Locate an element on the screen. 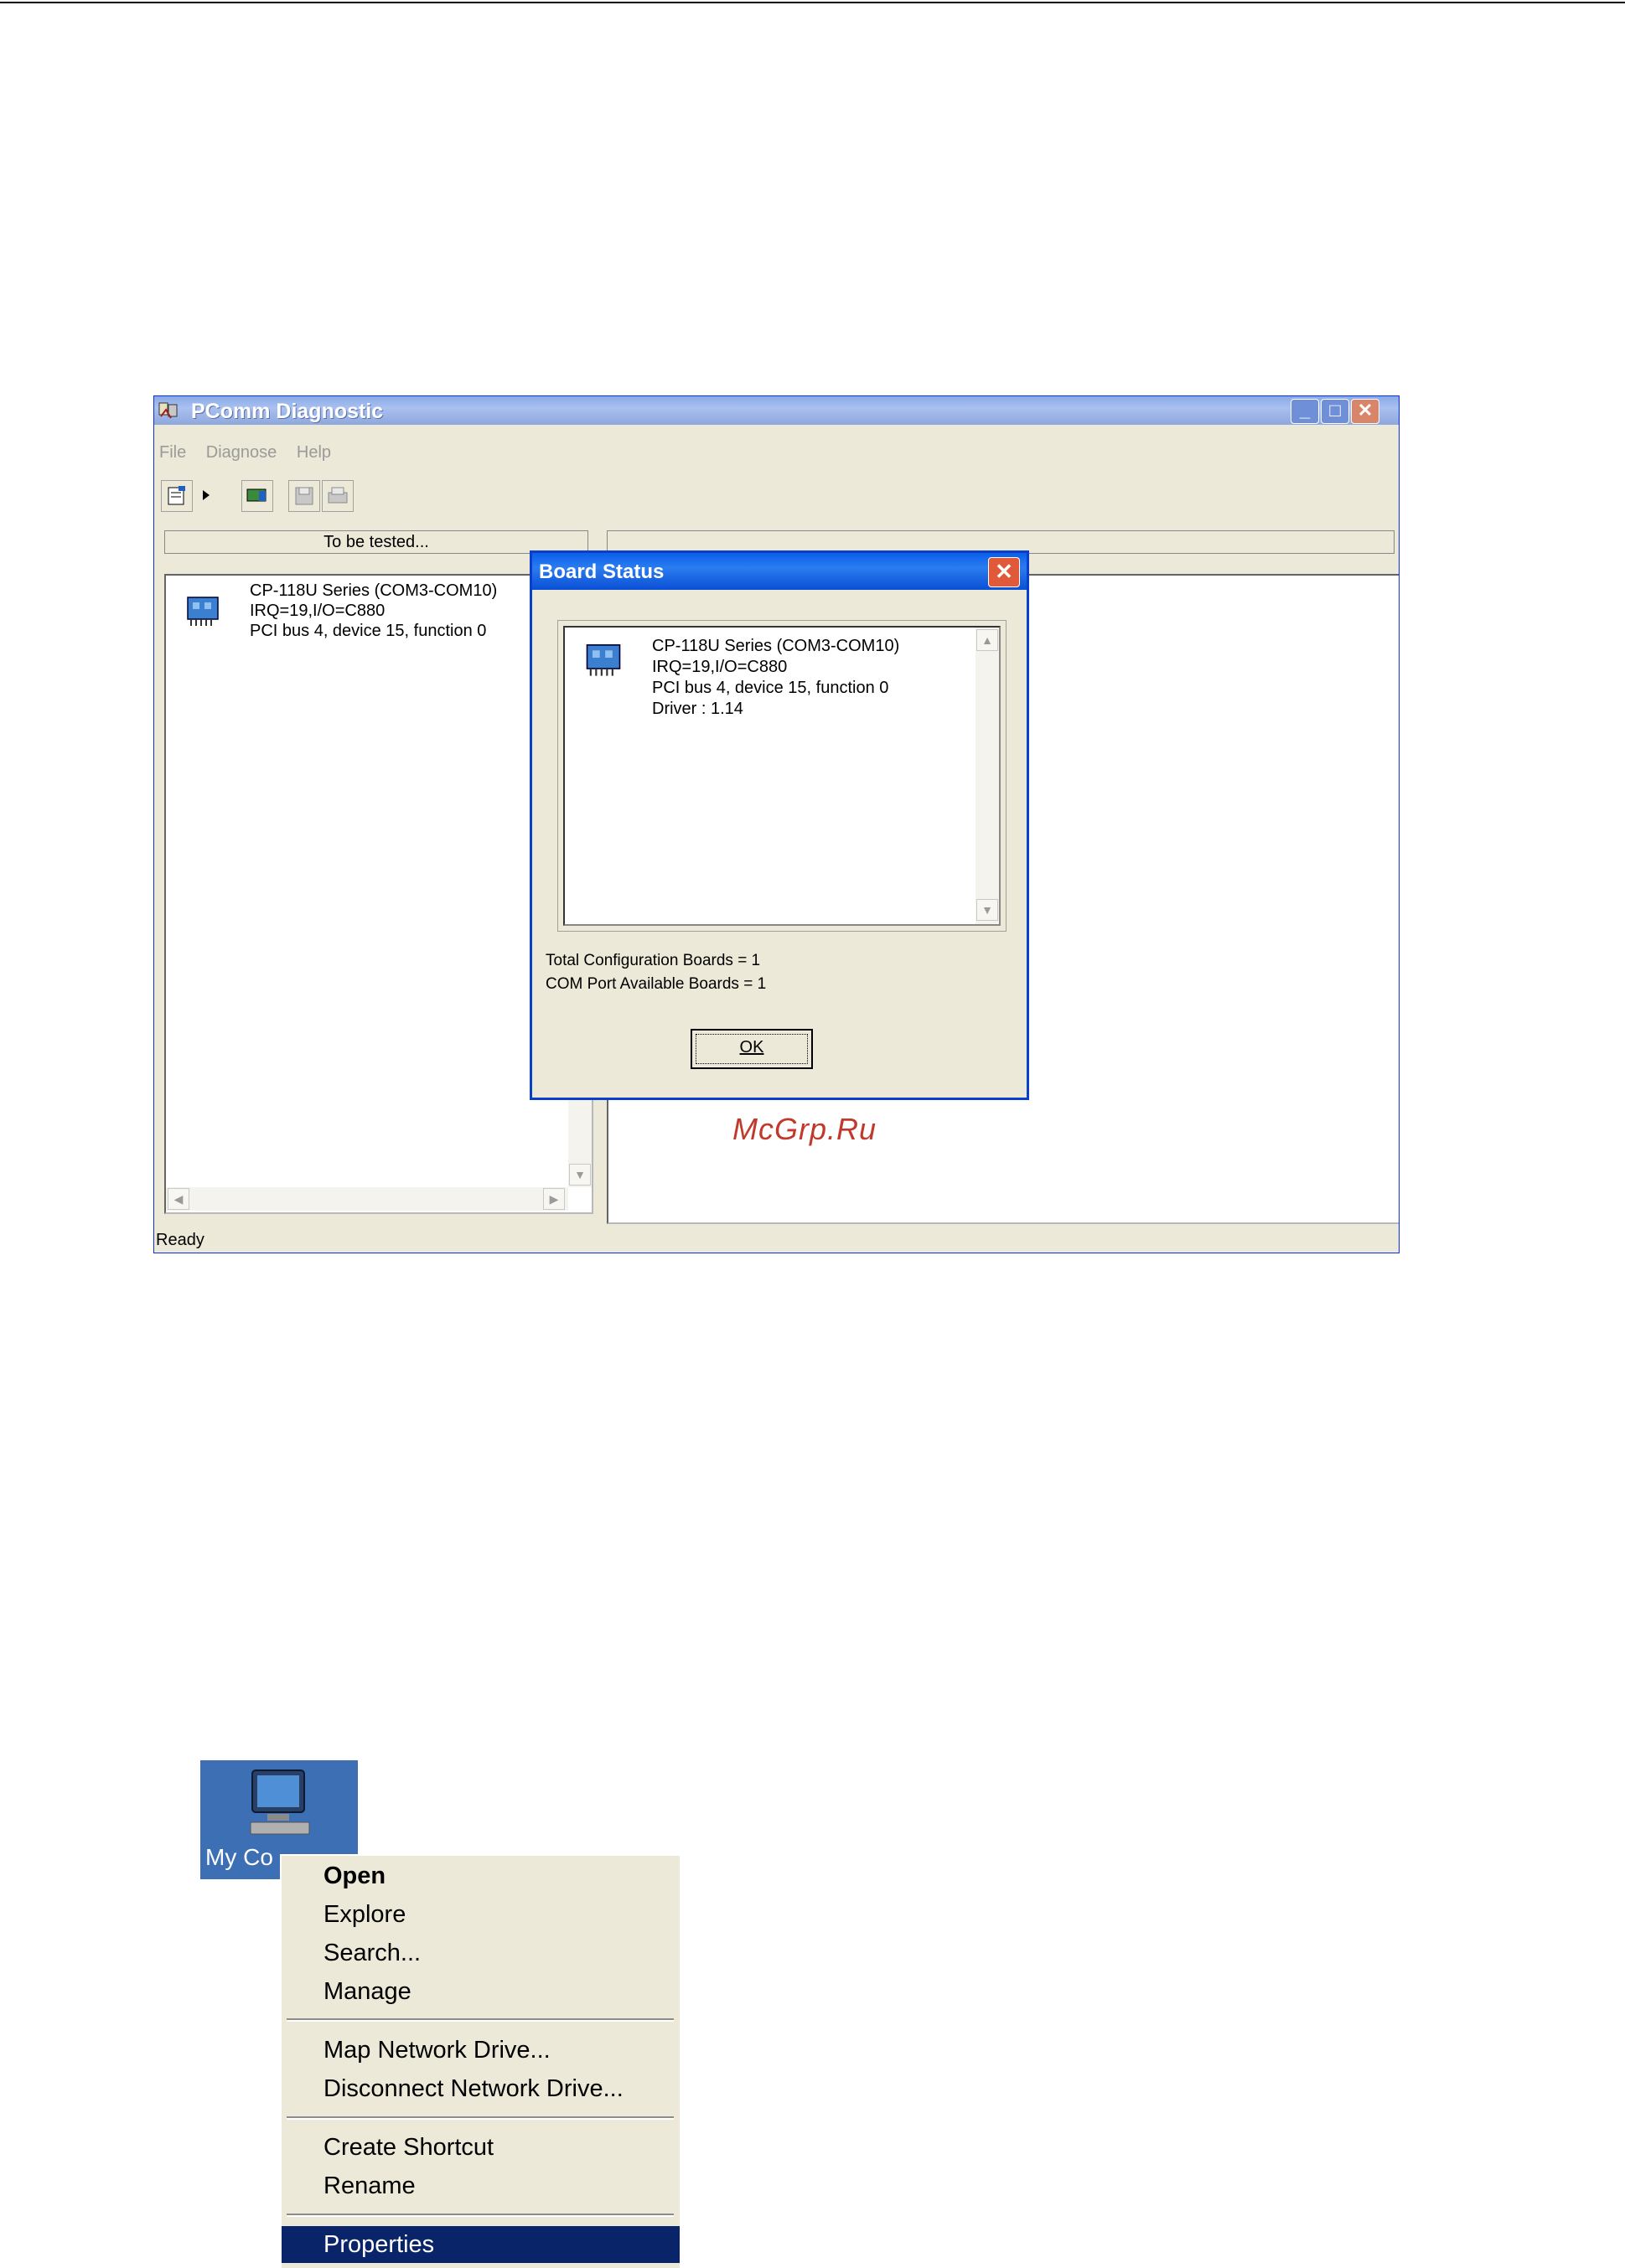 This screenshot has height=2268, width=1625. menu-item-rename: Rename is located at coordinates (481, 2185).